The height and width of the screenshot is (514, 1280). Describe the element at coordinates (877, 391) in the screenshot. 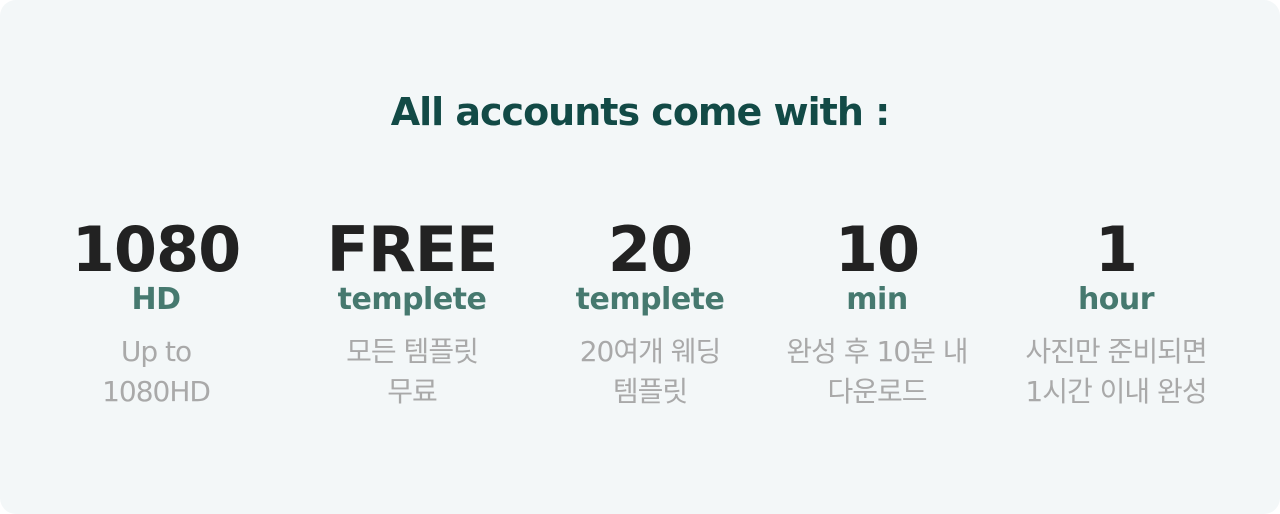

I see `feature-description-line: 다운로드` at that location.